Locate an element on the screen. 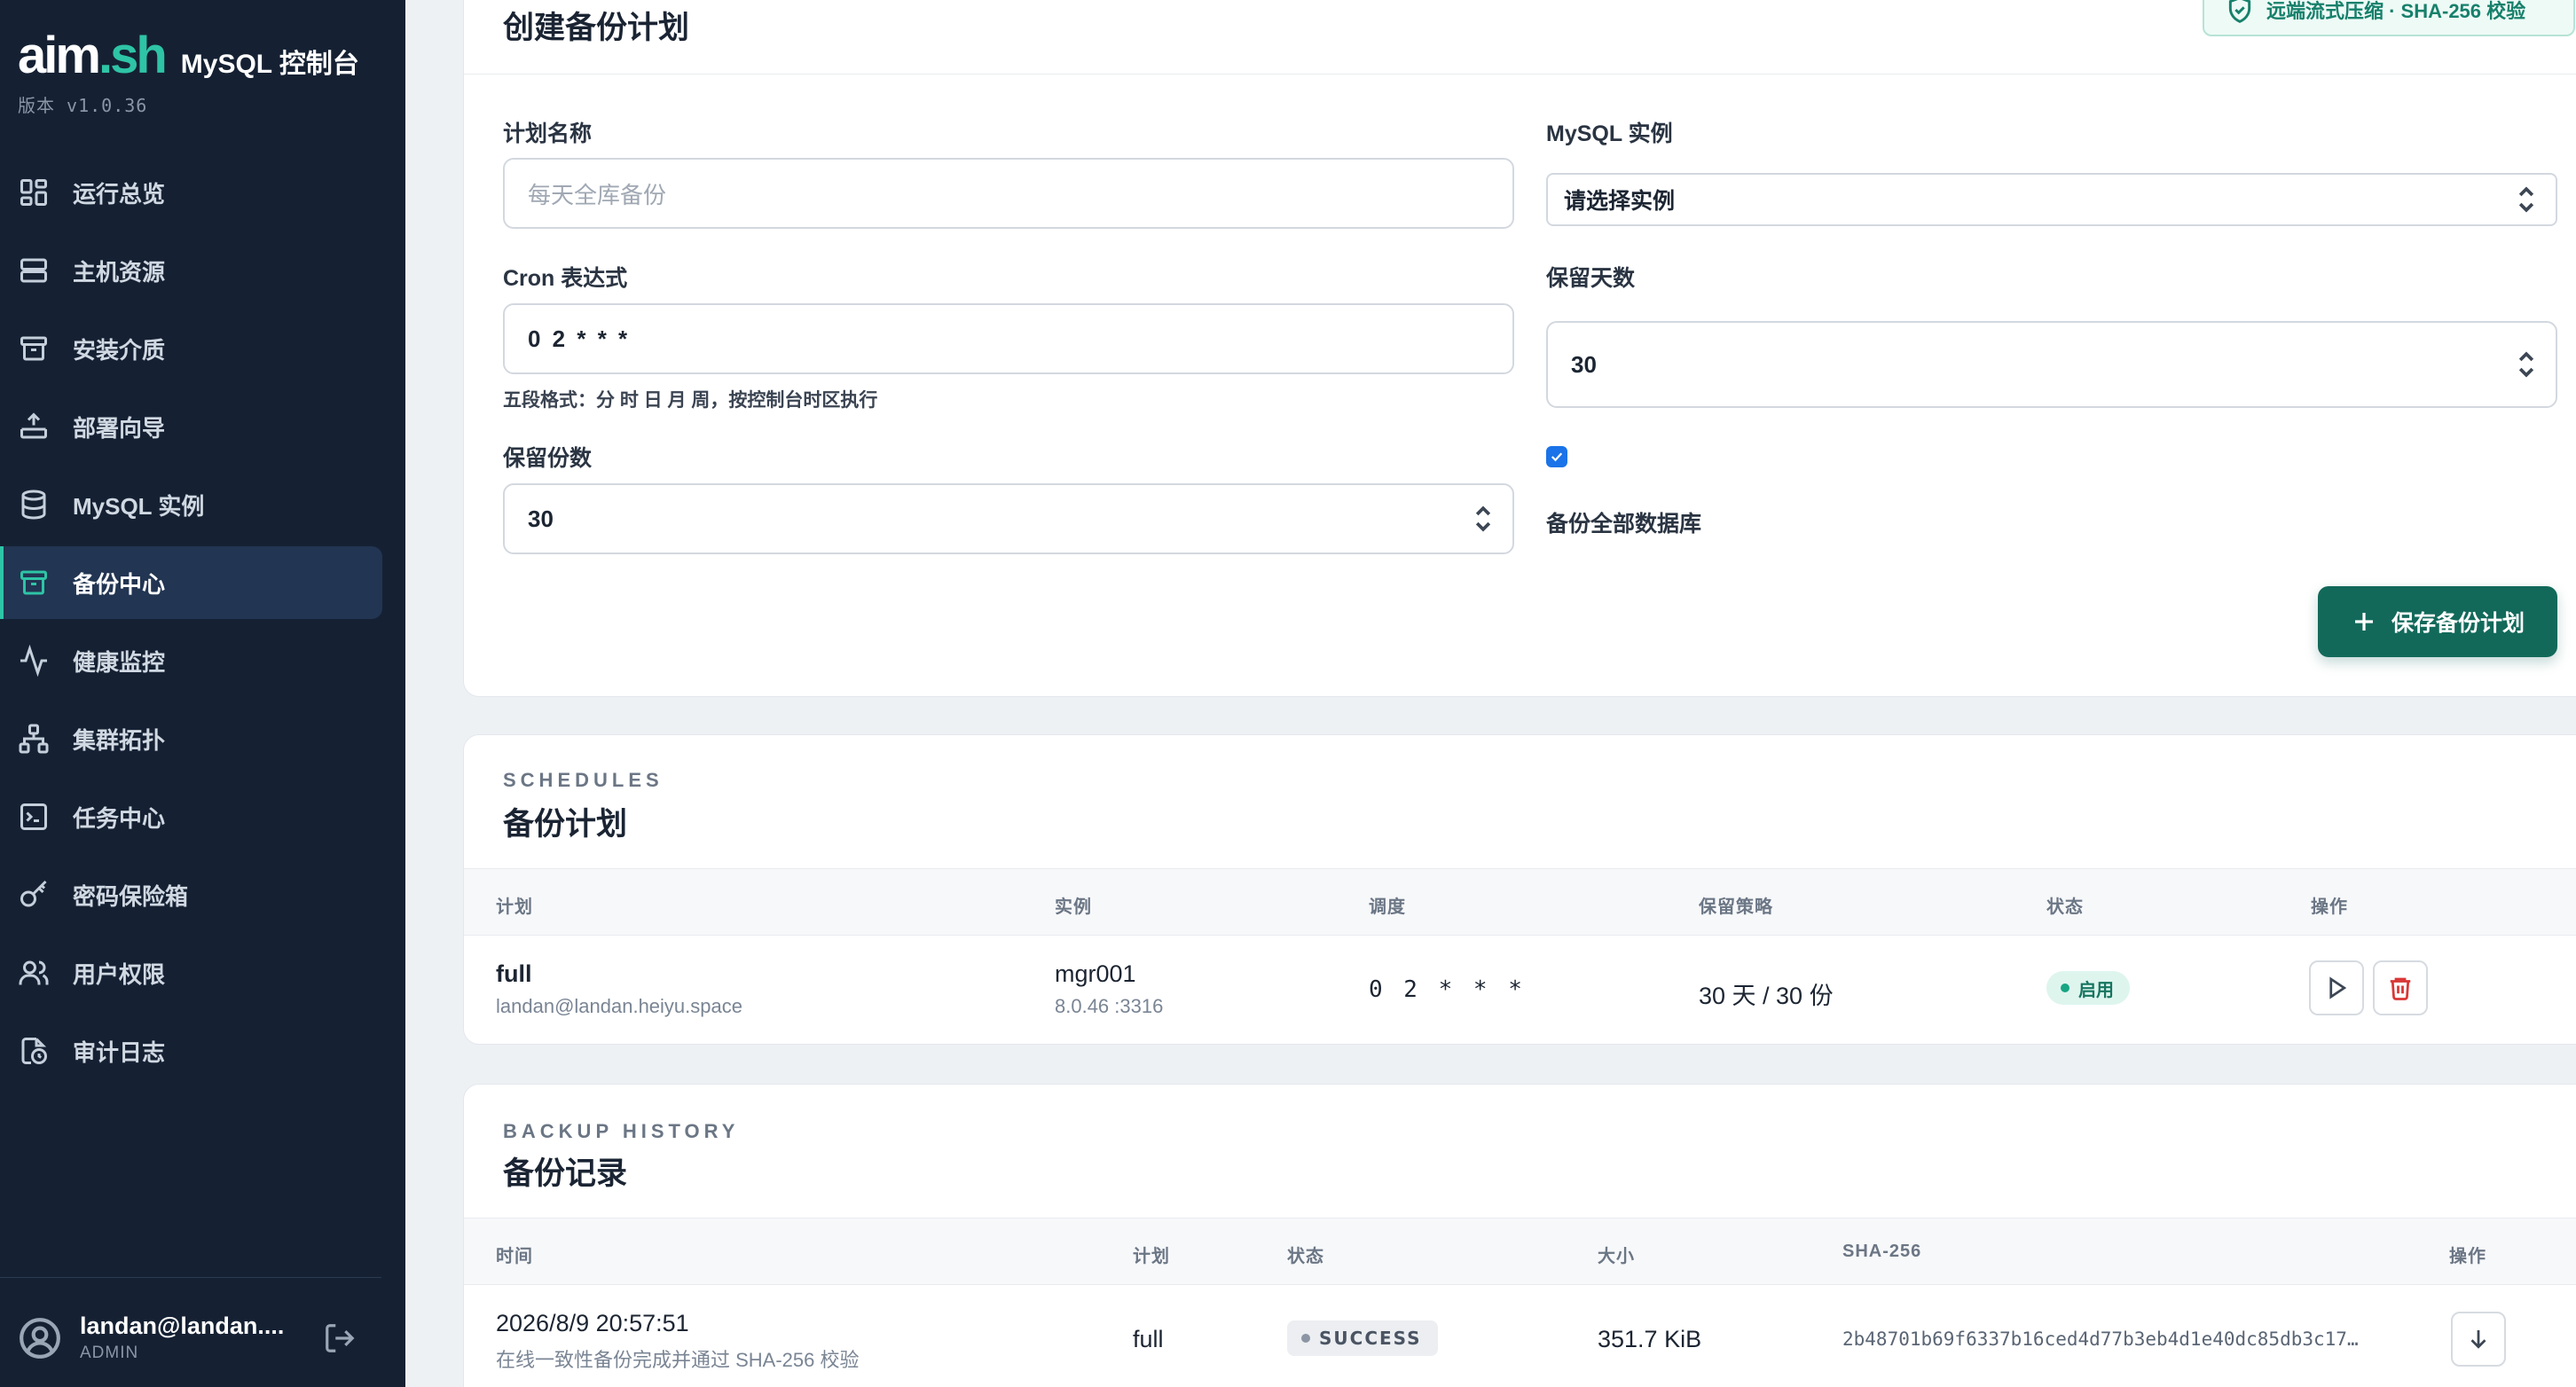  all-databases-checkbox is located at coordinates (1556, 456).